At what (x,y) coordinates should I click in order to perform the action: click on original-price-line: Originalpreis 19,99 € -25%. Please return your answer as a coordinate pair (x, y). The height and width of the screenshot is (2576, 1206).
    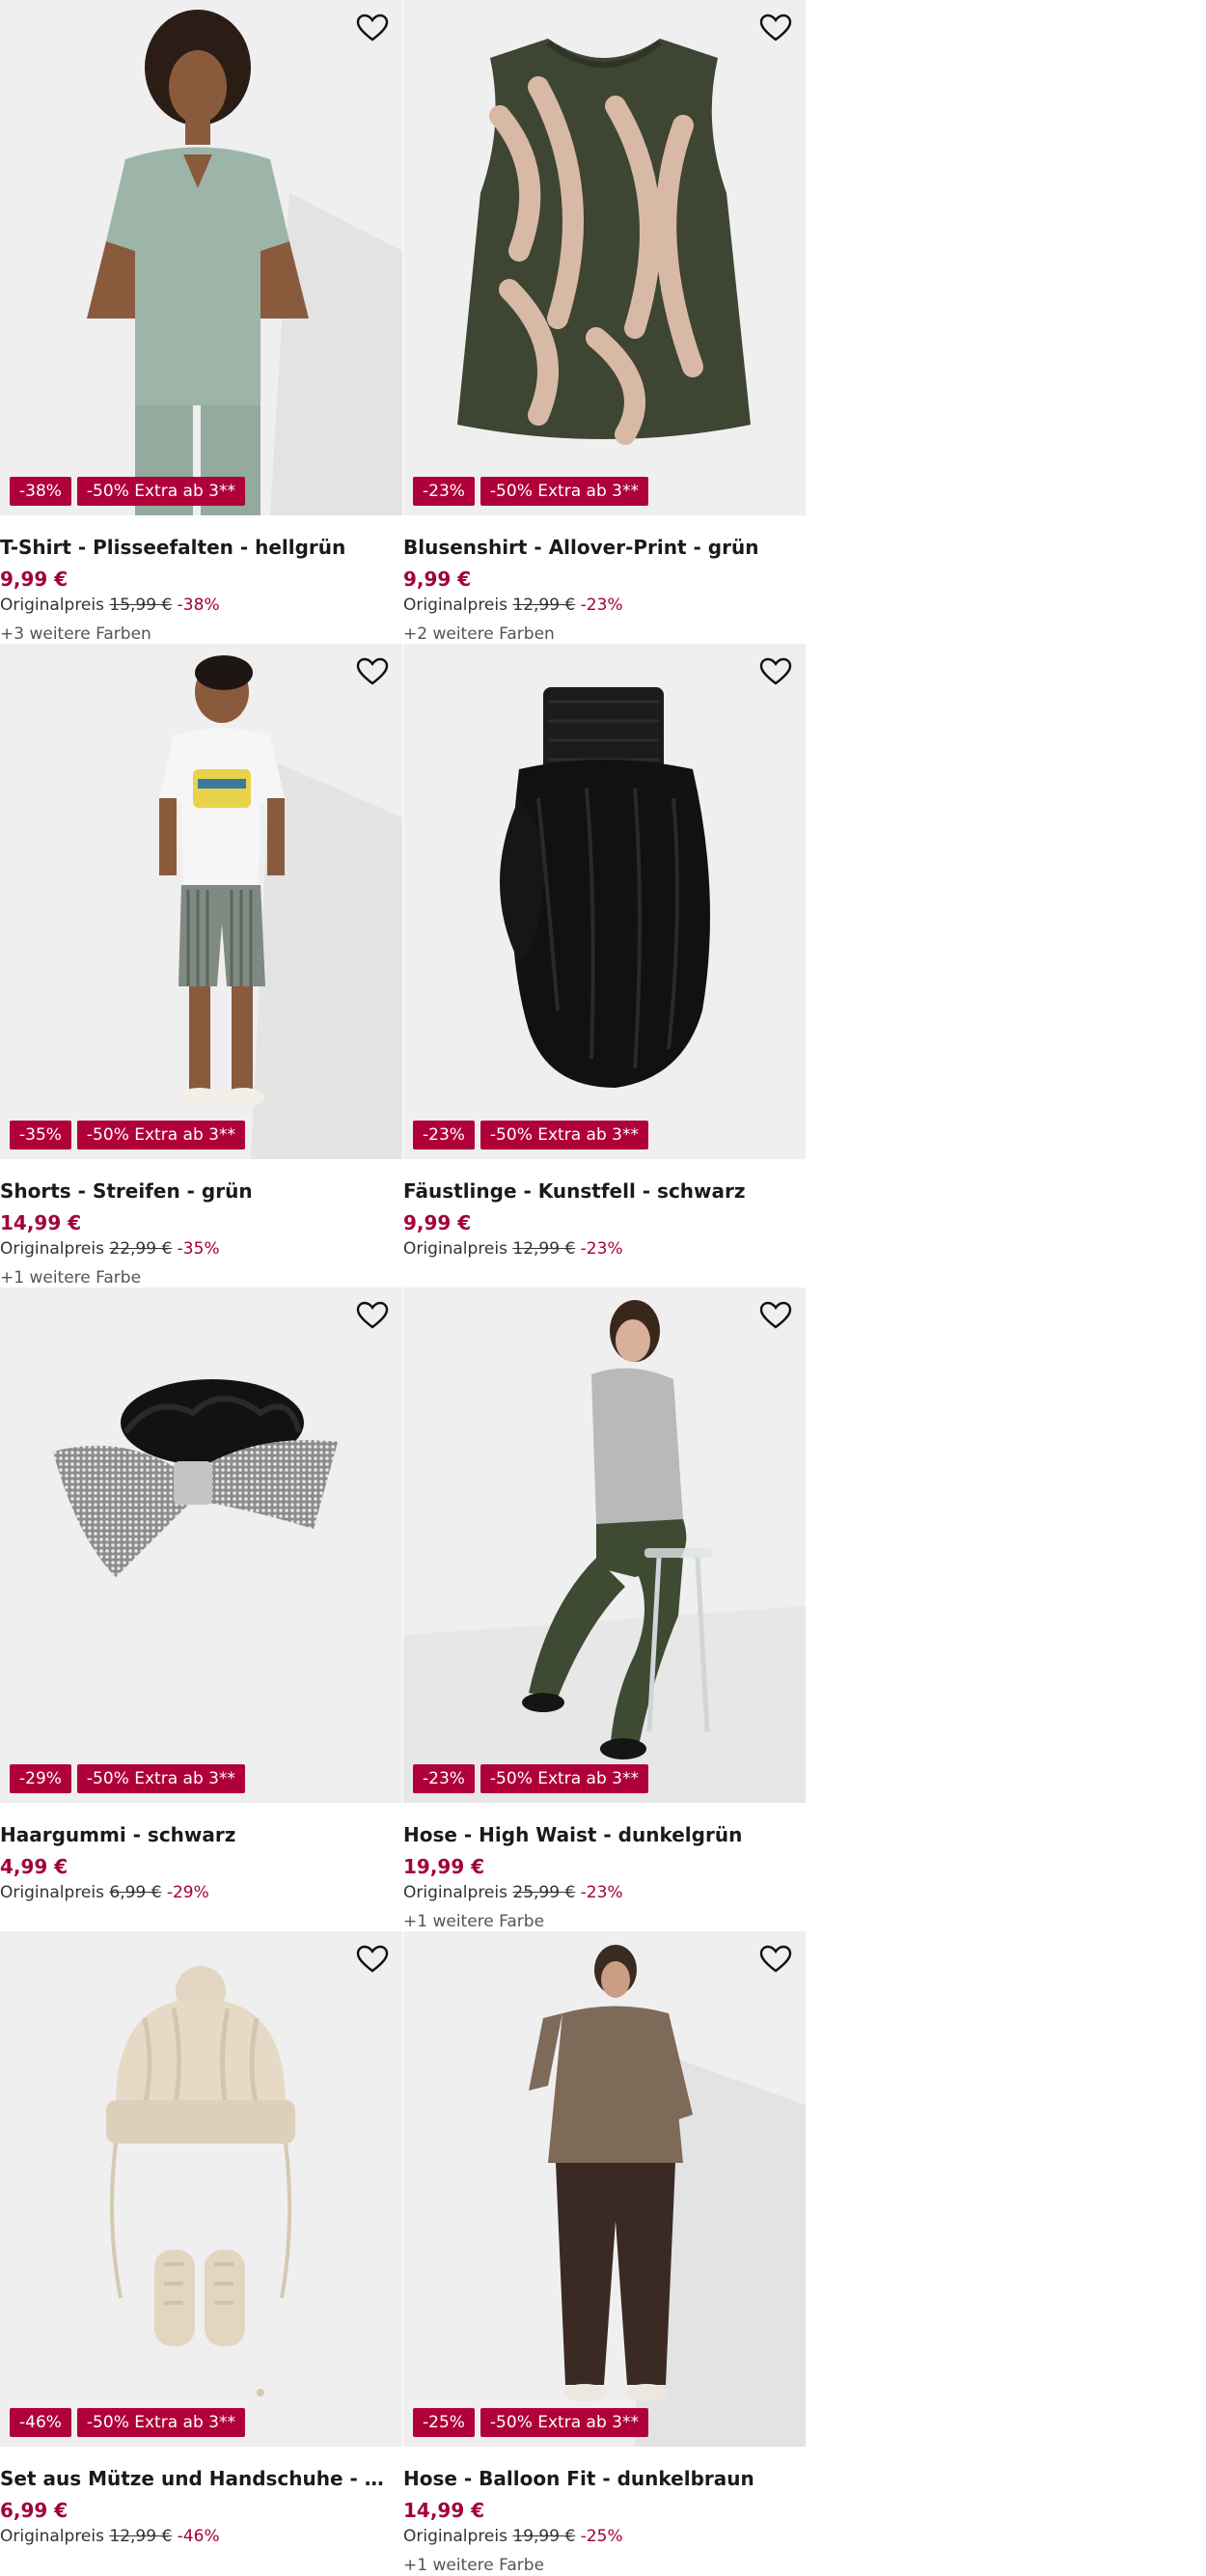
    Looking at the image, I should click on (604, 2536).